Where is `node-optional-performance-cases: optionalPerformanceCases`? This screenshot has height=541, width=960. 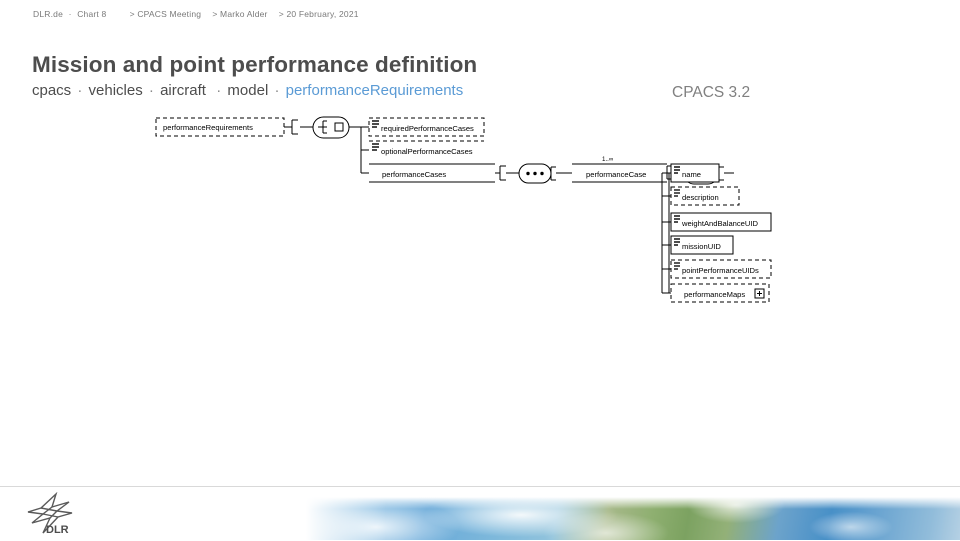 node-optional-performance-cases: optionalPerformanceCases is located at coordinates (426, 149).